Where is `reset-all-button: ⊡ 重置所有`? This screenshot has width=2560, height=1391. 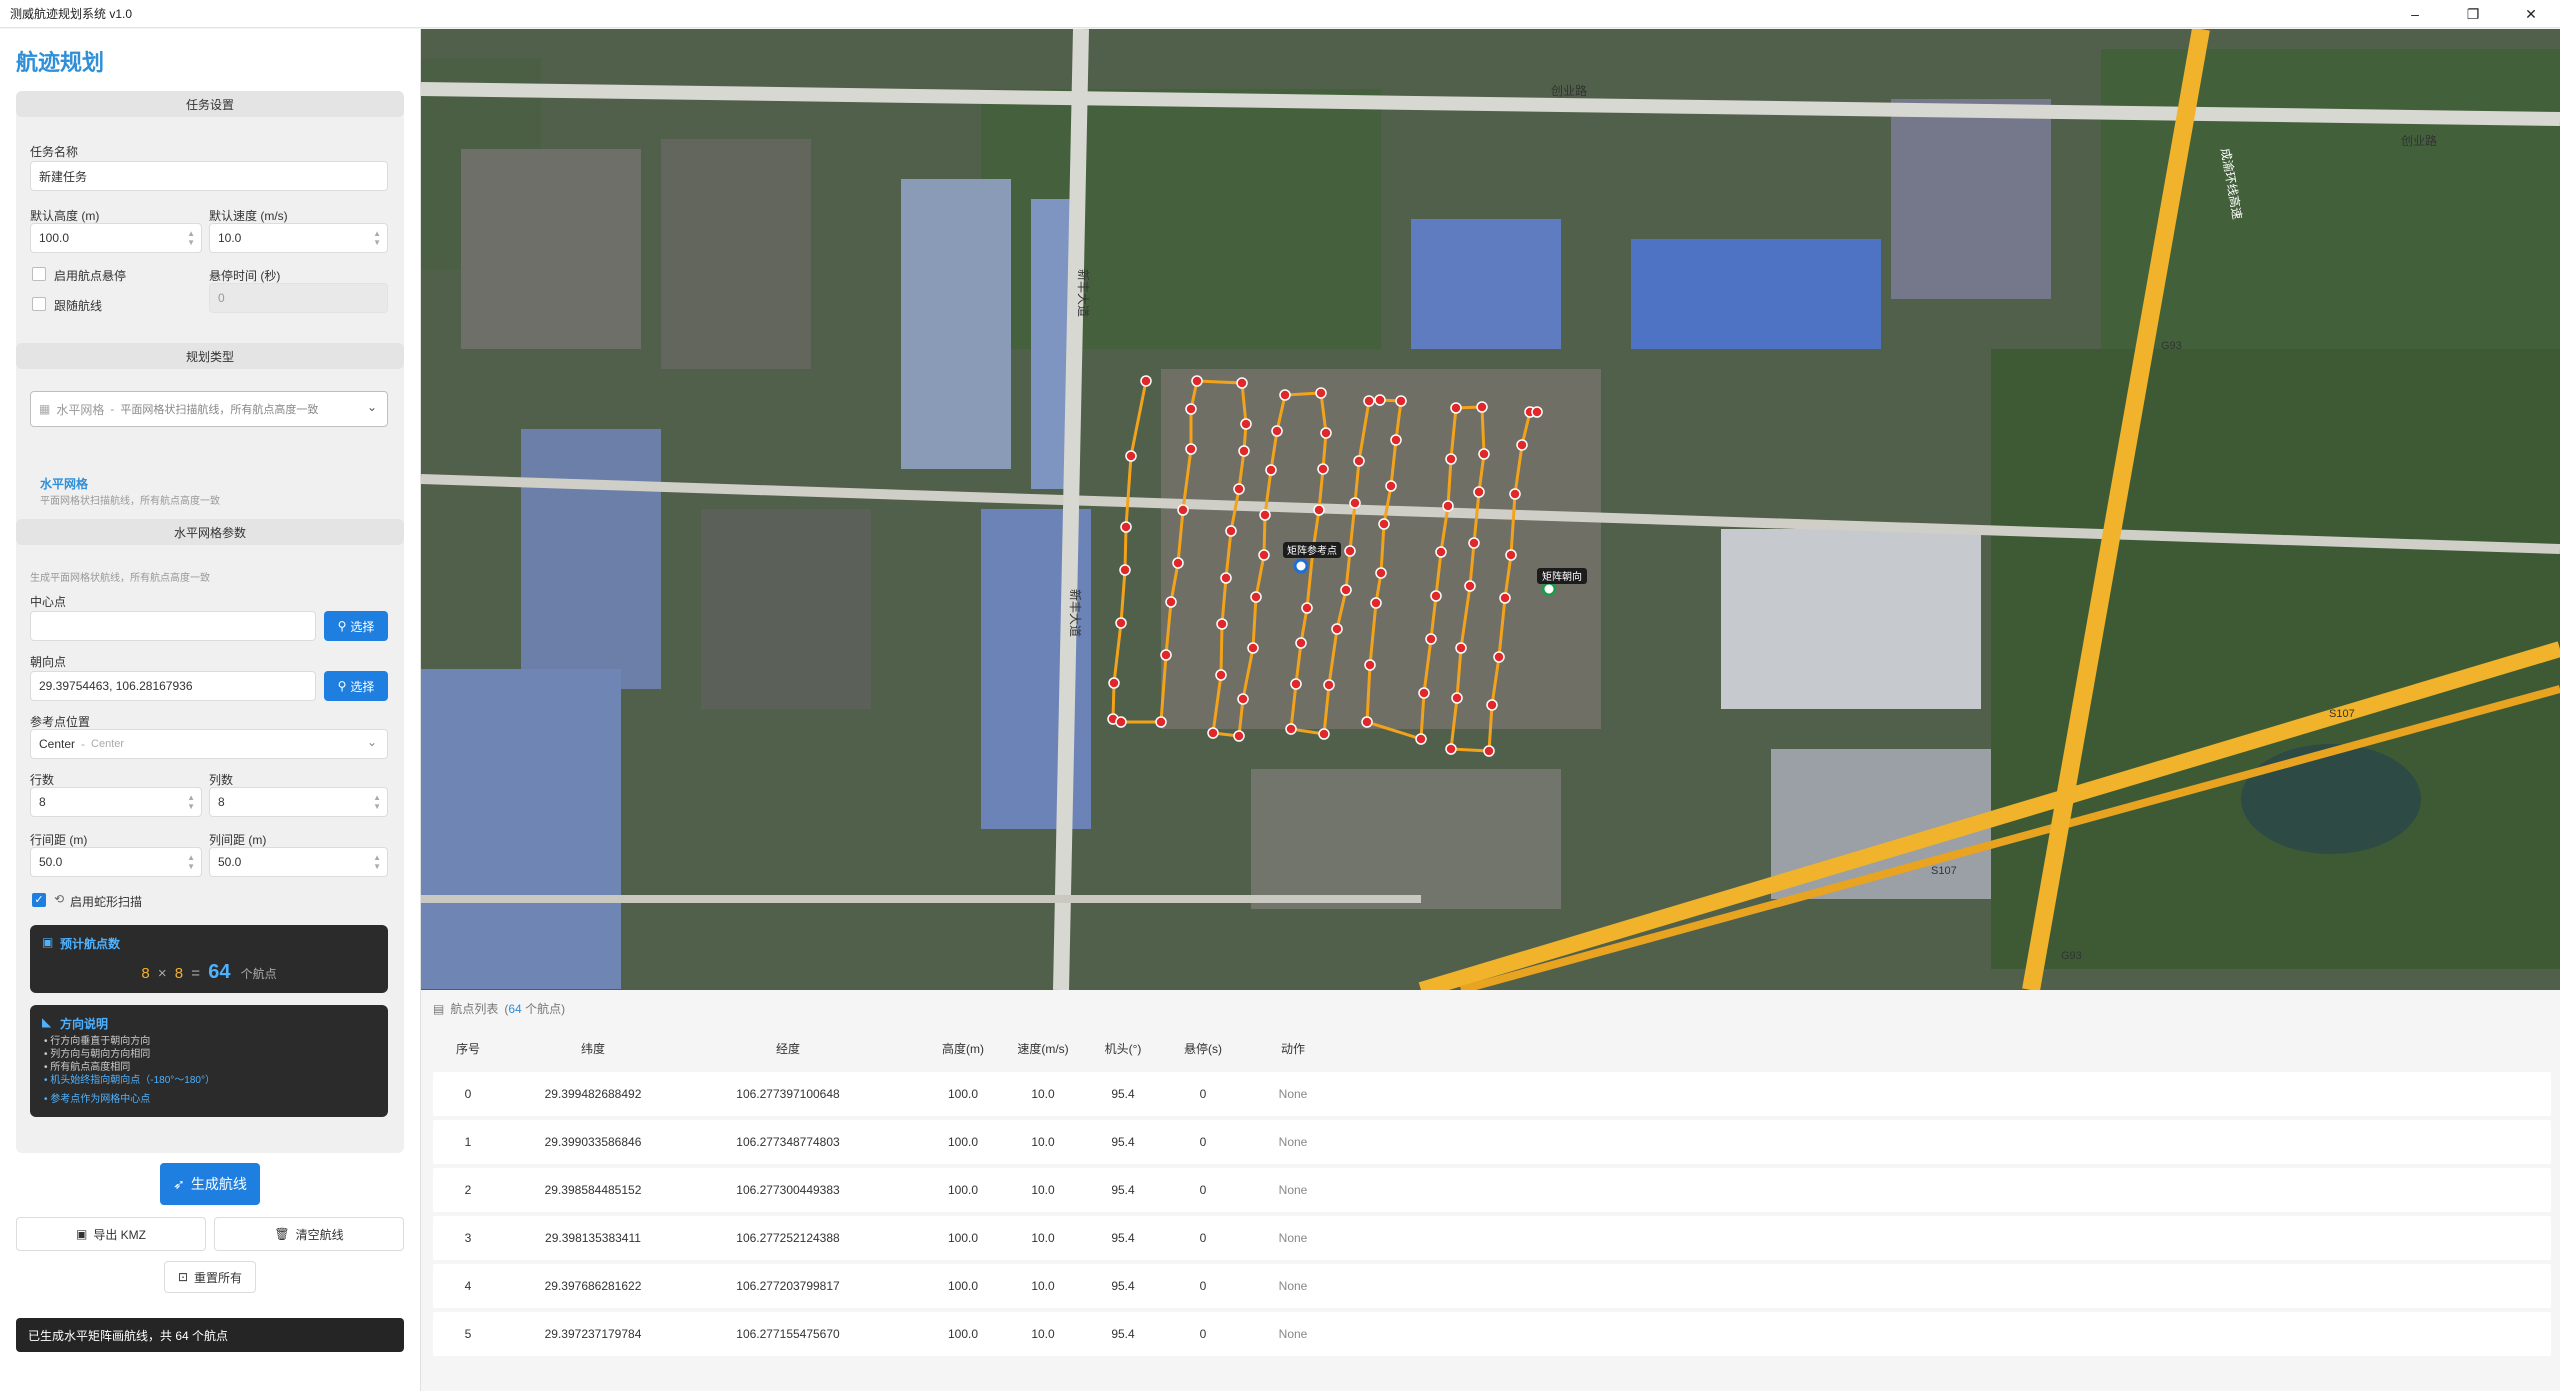 reset-all-button: ⊡ 重置所有 is located at coordinates (210, 1277).